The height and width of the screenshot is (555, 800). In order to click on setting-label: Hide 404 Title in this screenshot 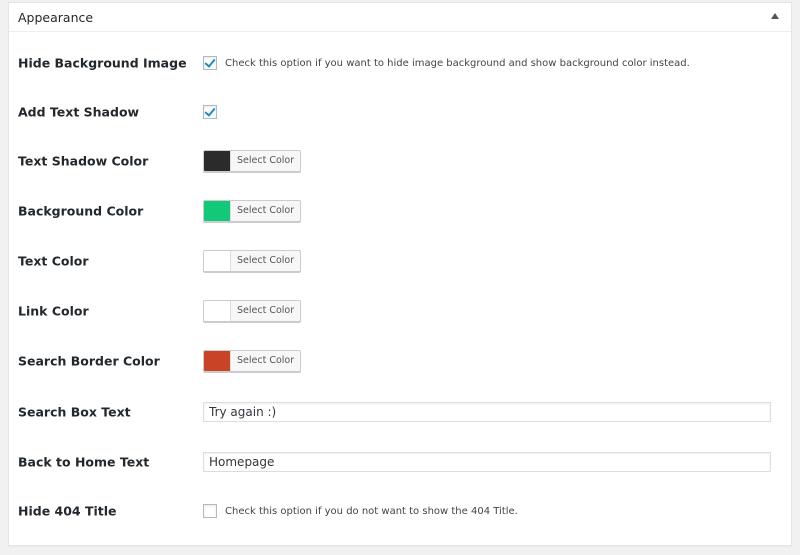, I will do `click(67, 511)`.